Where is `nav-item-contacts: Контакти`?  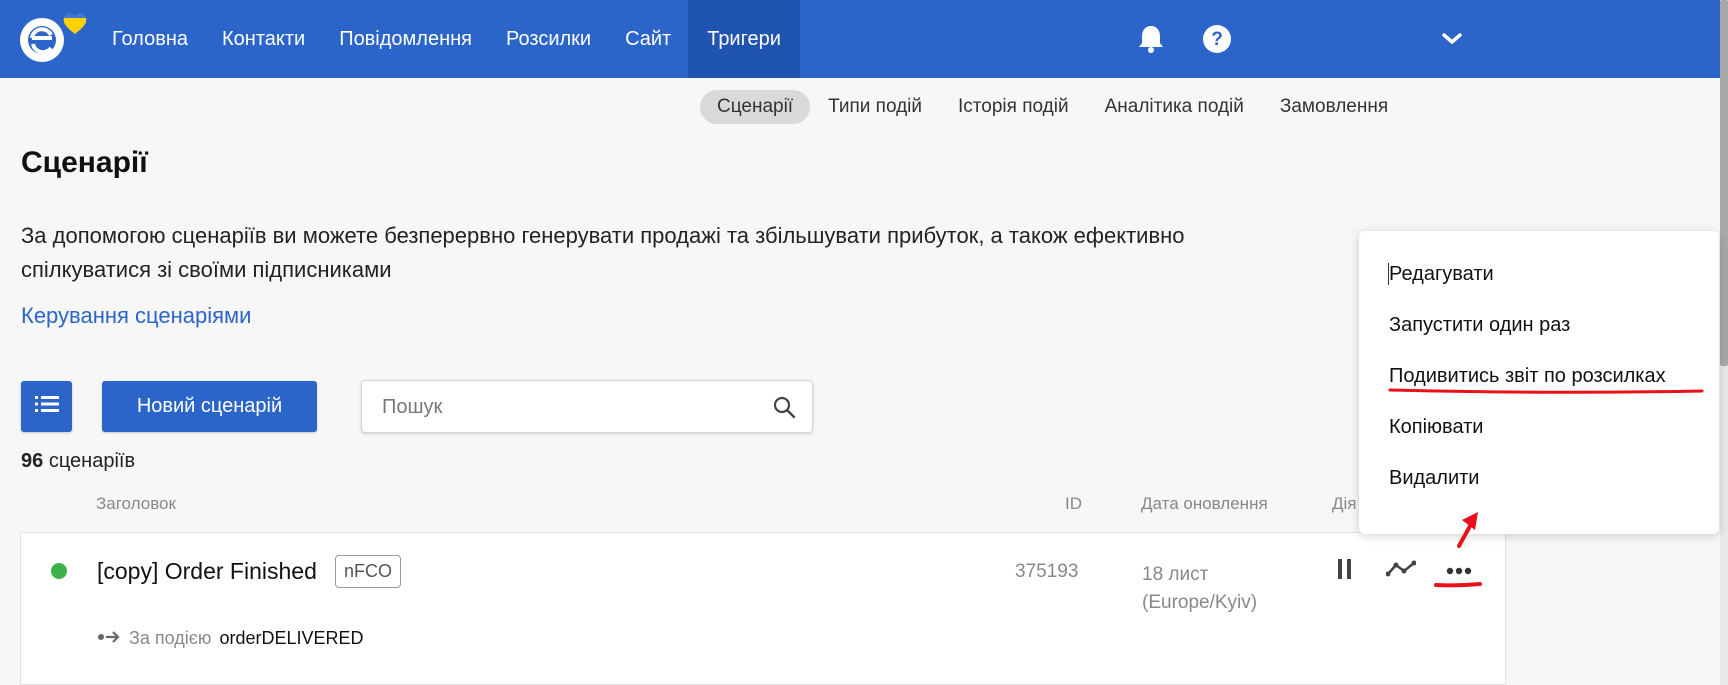 nav-item-contacts: Контакти is located at coordinates (263, 39).